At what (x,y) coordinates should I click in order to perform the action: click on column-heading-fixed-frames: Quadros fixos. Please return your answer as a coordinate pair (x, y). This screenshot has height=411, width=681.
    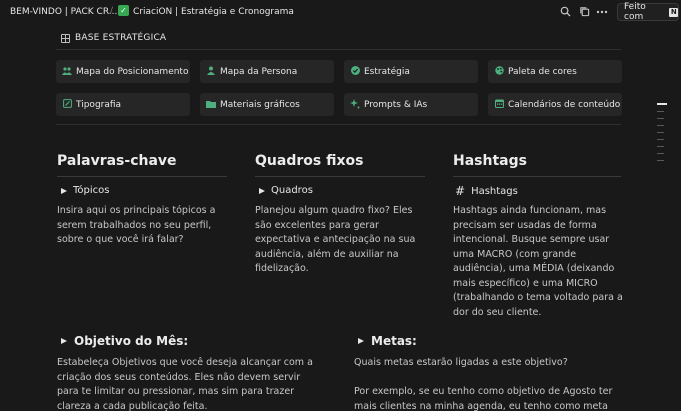
    Looking at the image, I should click on (309, 161).